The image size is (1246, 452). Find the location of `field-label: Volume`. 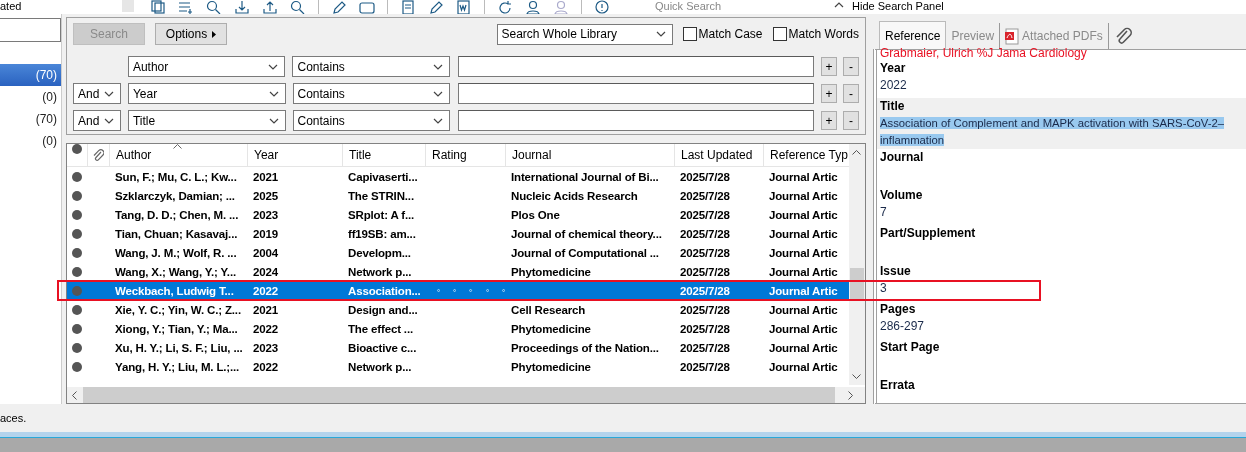

field-label: Volume is located at coordinates (901, 195).